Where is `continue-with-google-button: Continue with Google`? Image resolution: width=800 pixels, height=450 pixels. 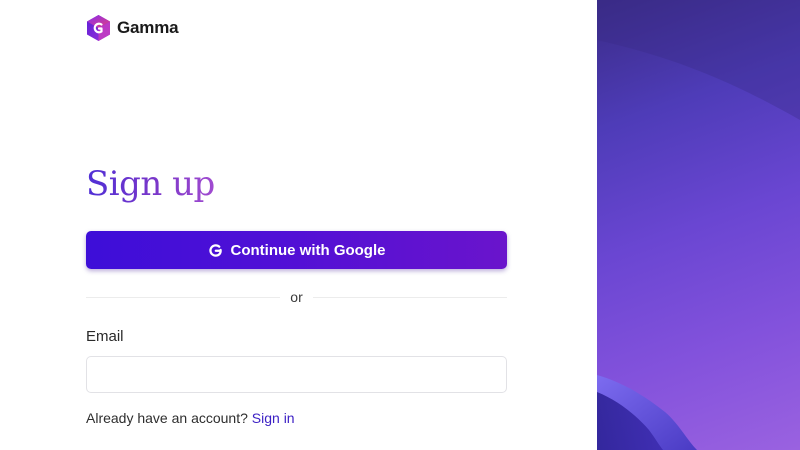 continue-with-google-button: Continue with Google is located at coordinates (296, 250).